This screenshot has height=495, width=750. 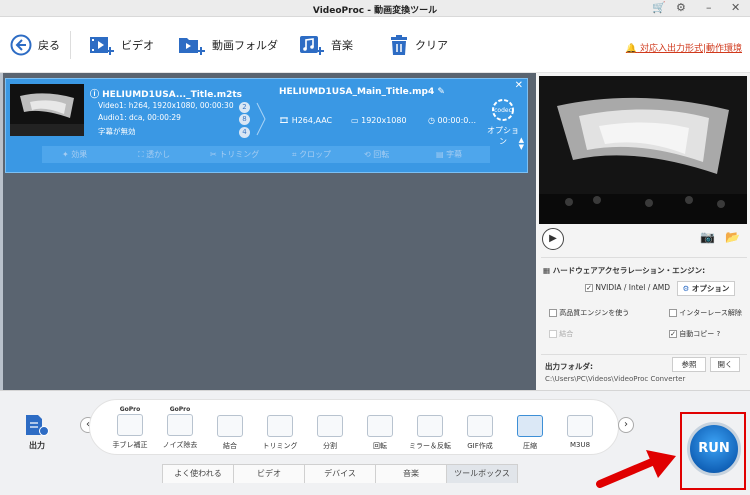 What do you see at coordinates (1, 231) in the screenshot?
I see `list-edge` at bounding box center [1, 231].